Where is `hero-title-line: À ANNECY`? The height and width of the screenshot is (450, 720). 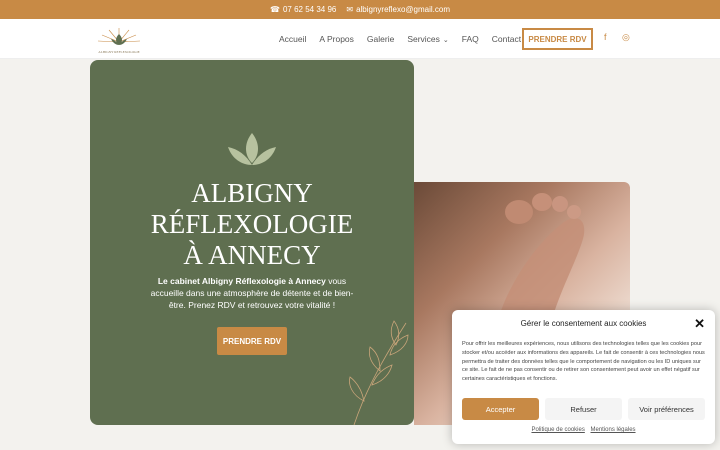
hero-title-line: À ANNECY is located at coordinates (252, 255).